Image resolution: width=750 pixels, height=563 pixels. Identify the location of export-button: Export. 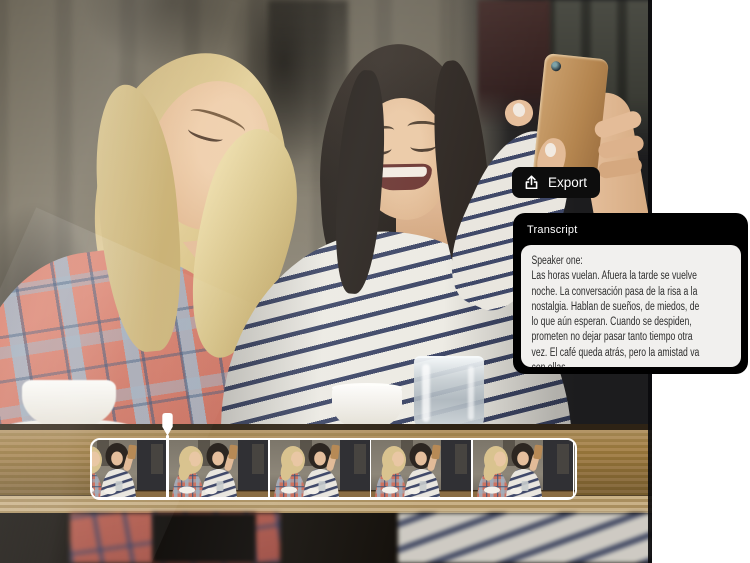
(556, 182).